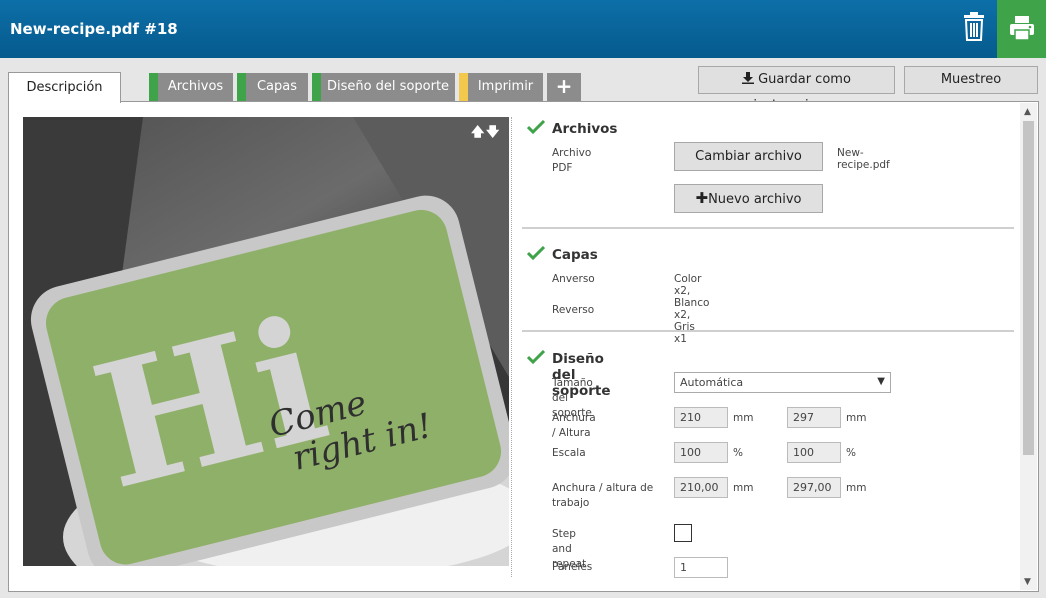 This screenshot has height=598, width=1046. I want to click on plus-icon: +, so click(564, 86).